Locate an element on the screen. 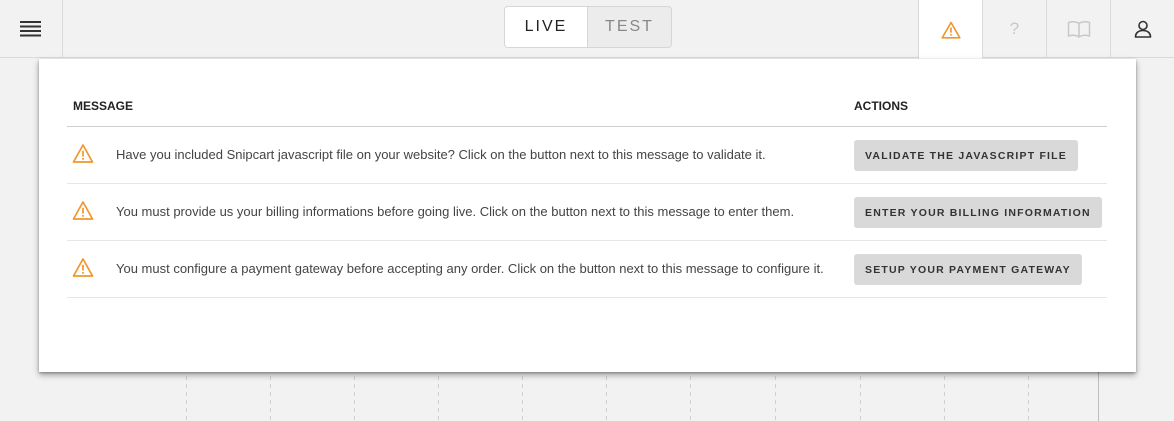 The width and height of the screenshot is (1174, 421). notifications-button is located at coordinates (950, 29).